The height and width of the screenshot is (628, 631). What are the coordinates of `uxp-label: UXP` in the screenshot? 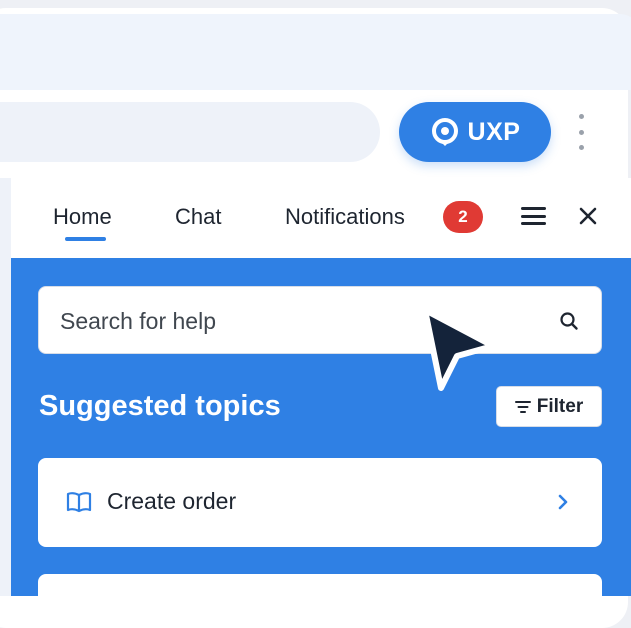 It's located at (494, 131).